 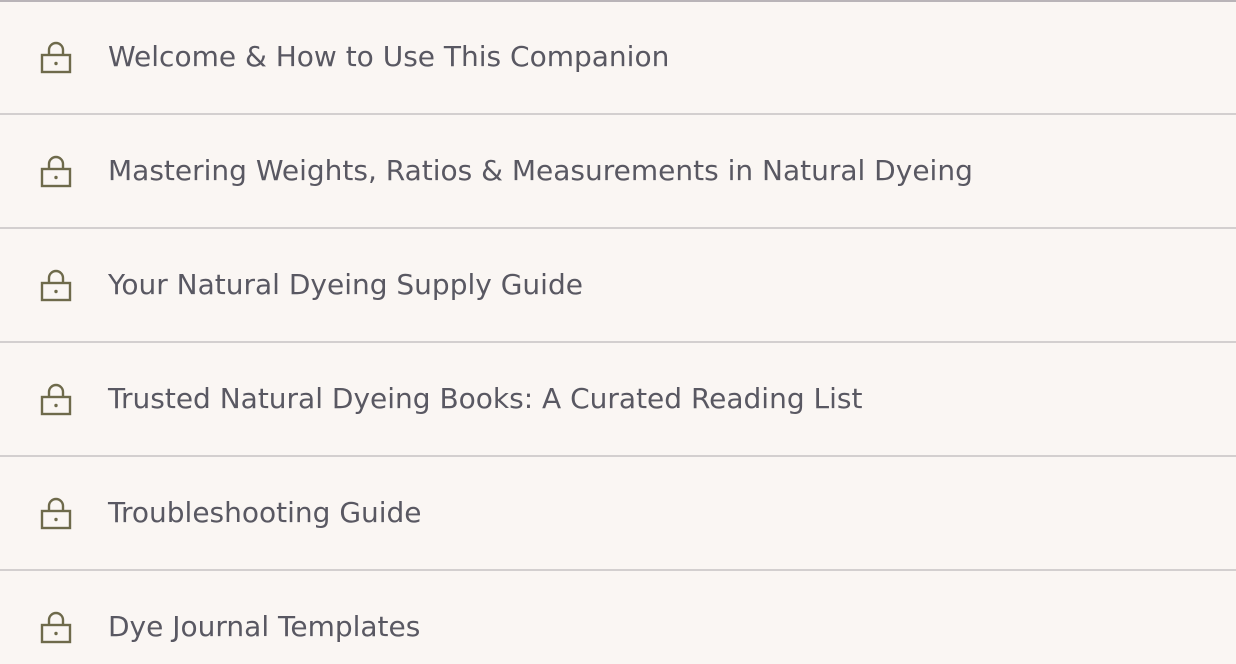 What do you see at coordinates (265, 512) in the screenshot?
I see `lesson-title: Troubleshooting Guide` at bounding box center [265, 512].